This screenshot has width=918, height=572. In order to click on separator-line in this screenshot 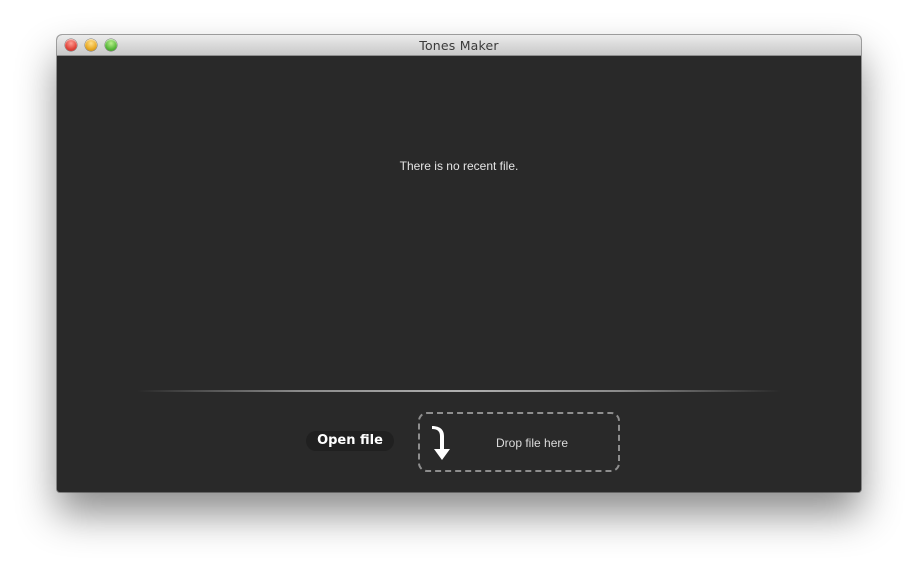, I will do `click(459, 391)`.